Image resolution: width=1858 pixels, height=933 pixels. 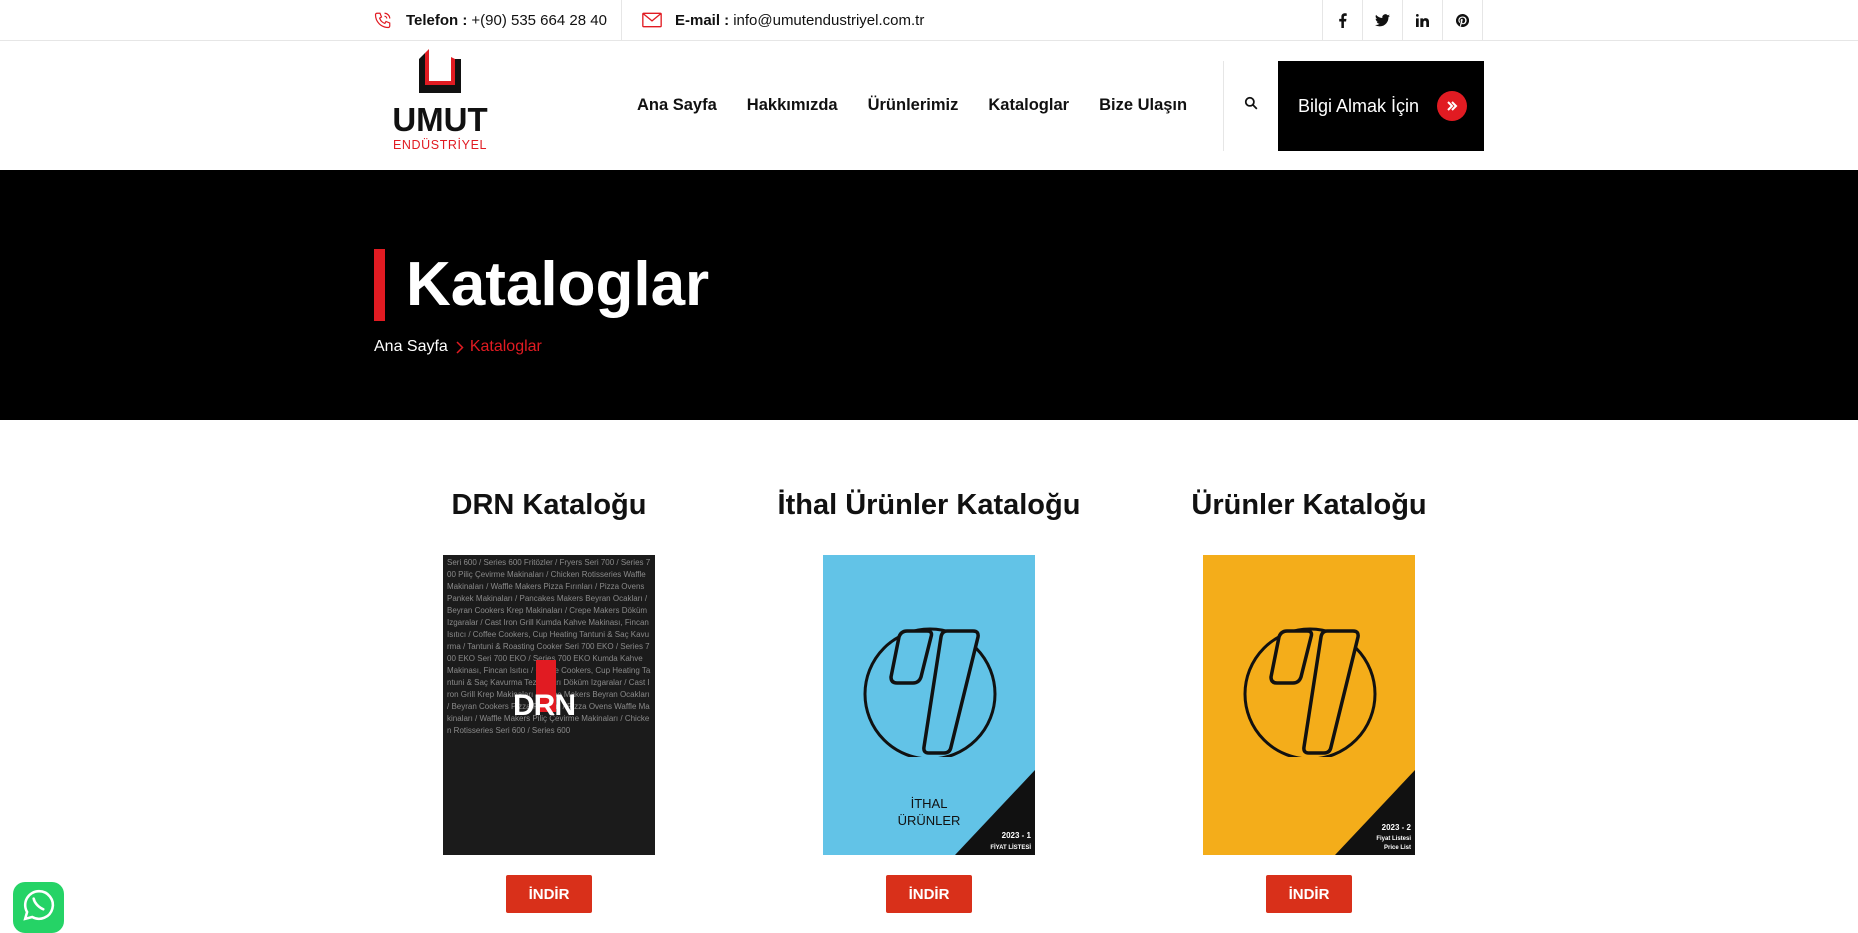 I want to click on catalog-cover-products: 2023 - 2 Fiyat Listesi Price List, so click(x=1309, y=705).